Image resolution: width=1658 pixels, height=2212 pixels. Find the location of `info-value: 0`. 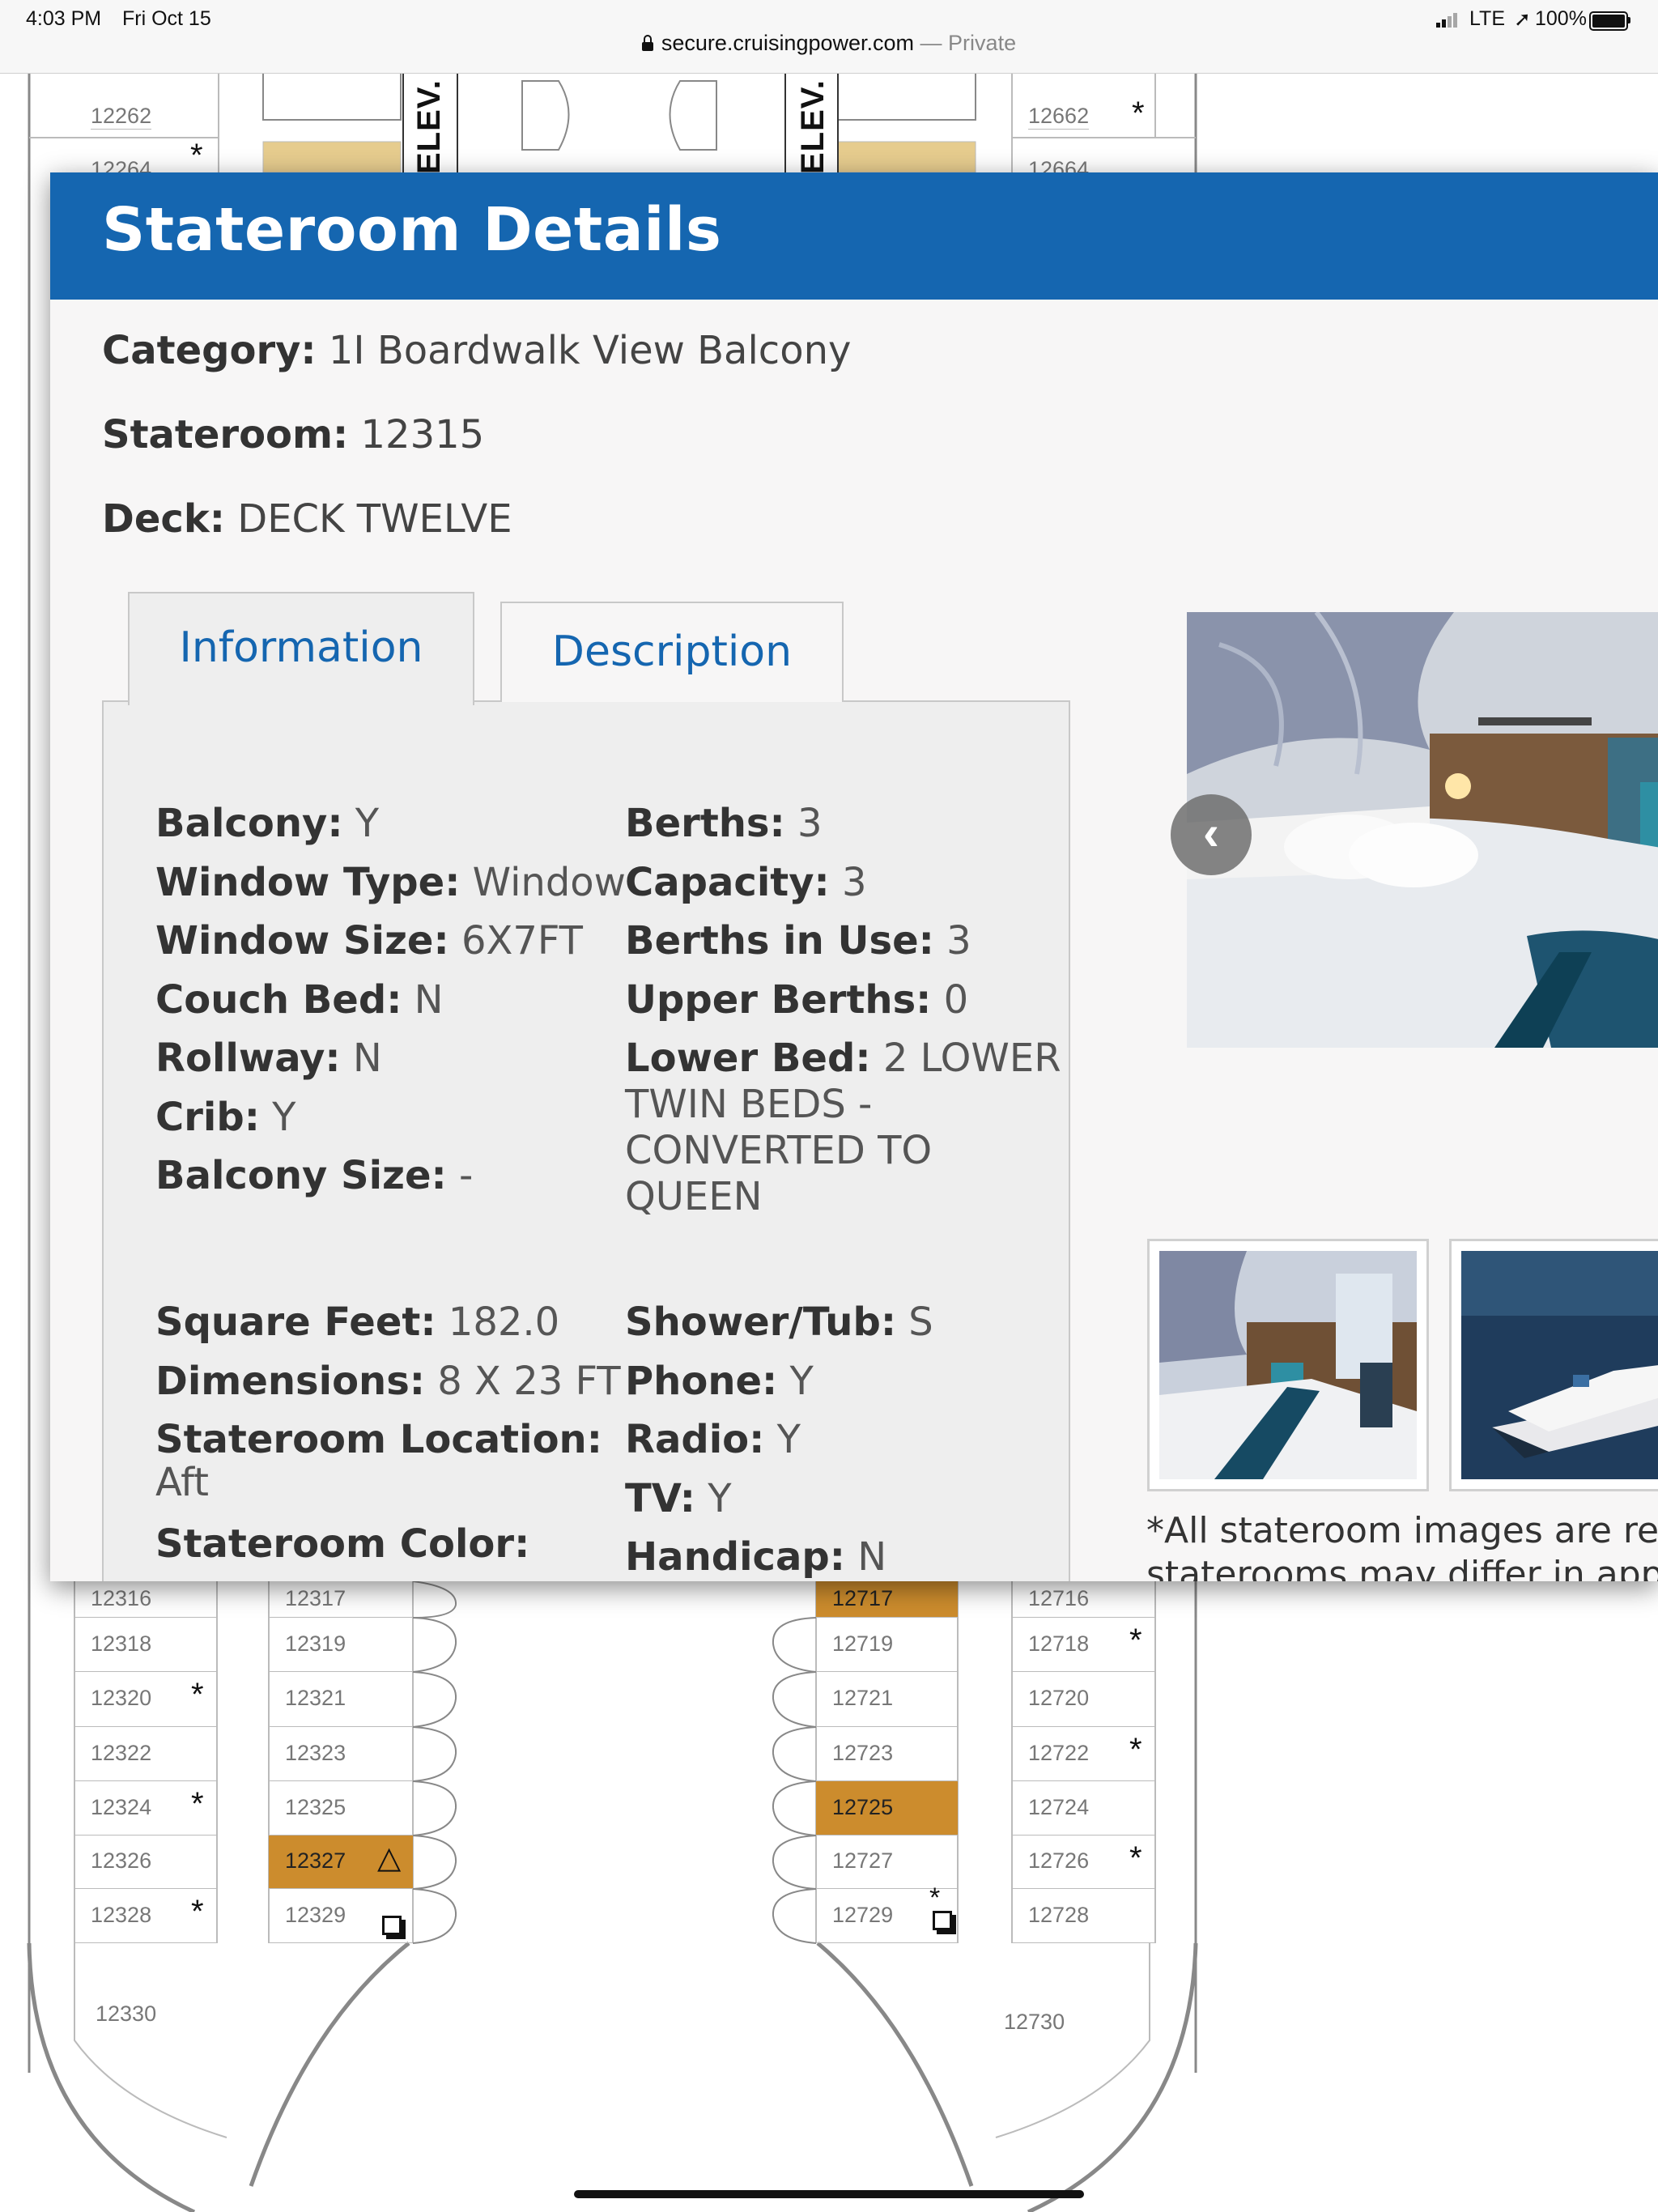

info-value: 0 is located at coordinates (956, 1000).